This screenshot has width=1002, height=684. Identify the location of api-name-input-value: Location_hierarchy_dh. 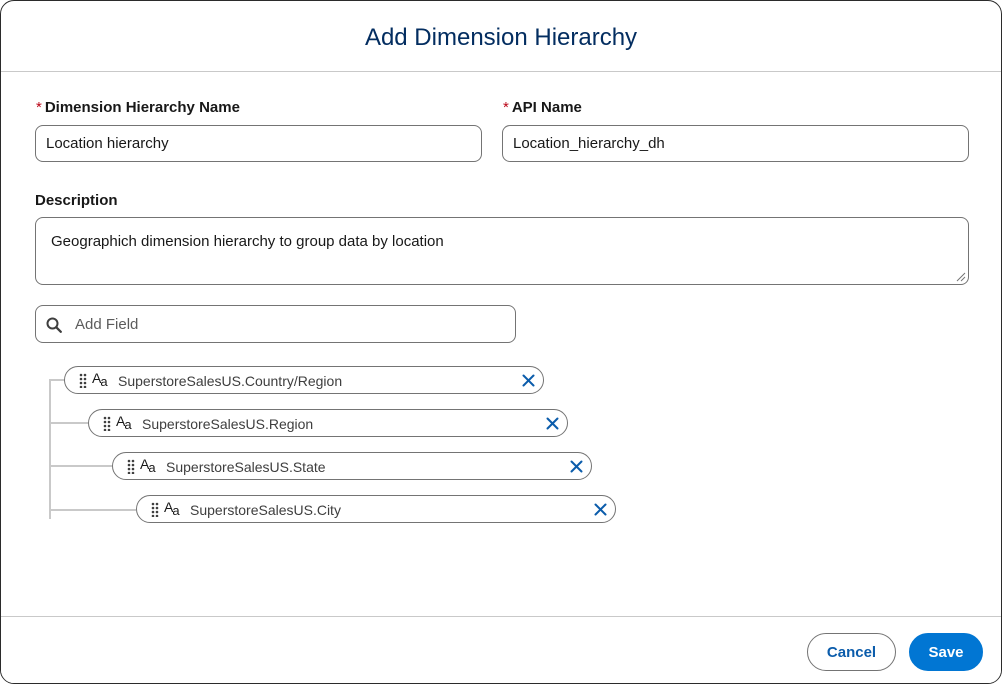
(589, 143).